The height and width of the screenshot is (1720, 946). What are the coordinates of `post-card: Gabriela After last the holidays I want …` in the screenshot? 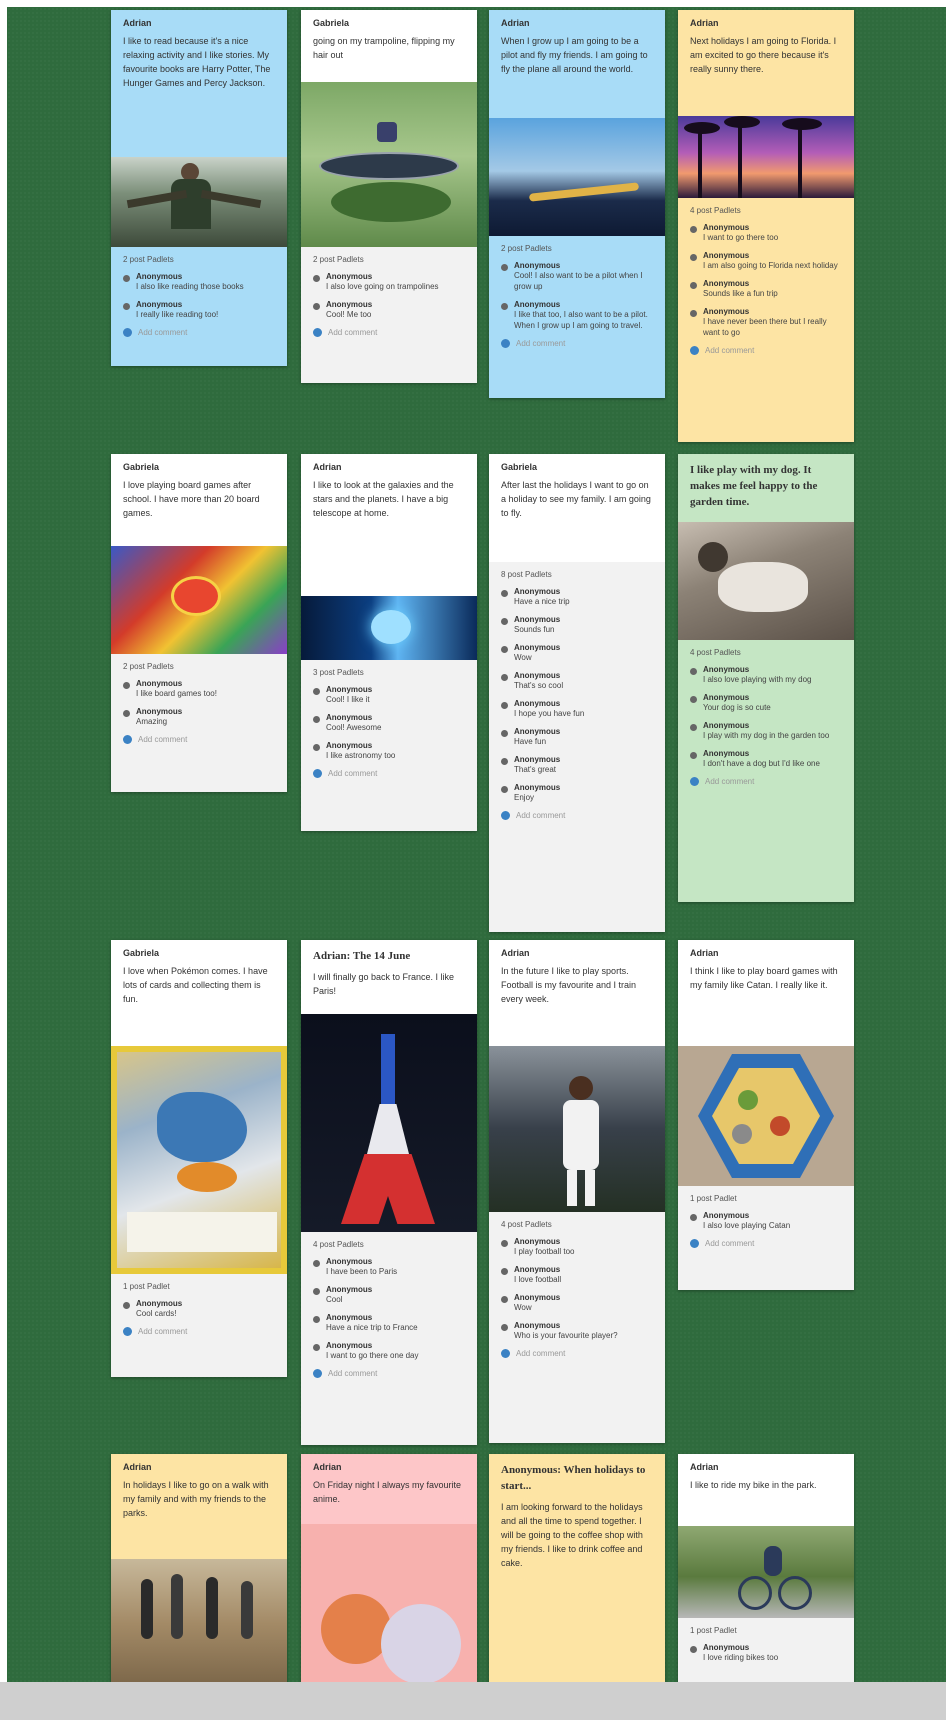 It's located at (577, 693).